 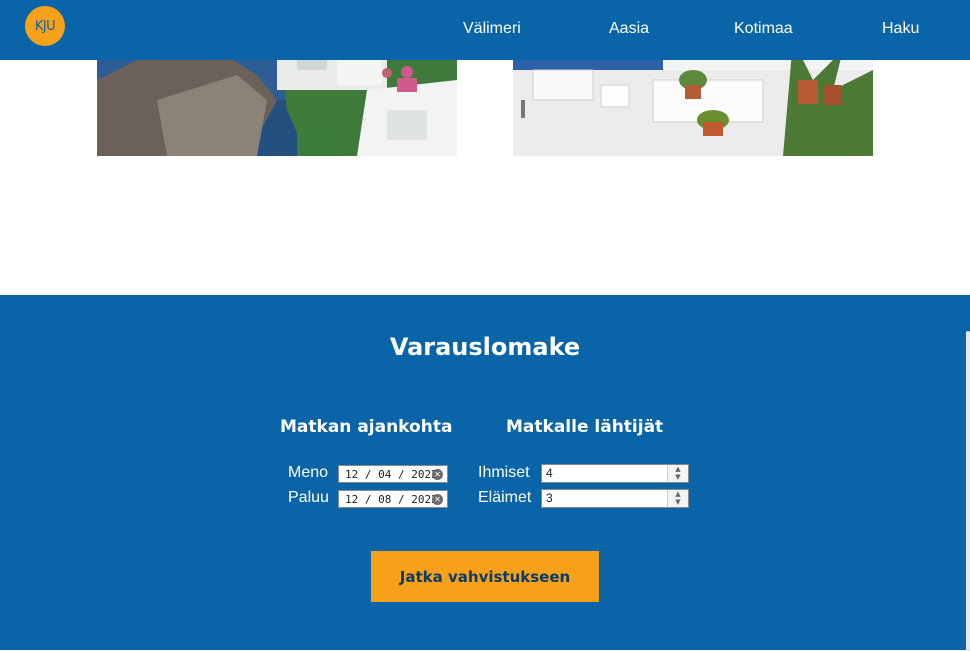 I want to click on logo-text: KJU, so click(x=45, y=26).